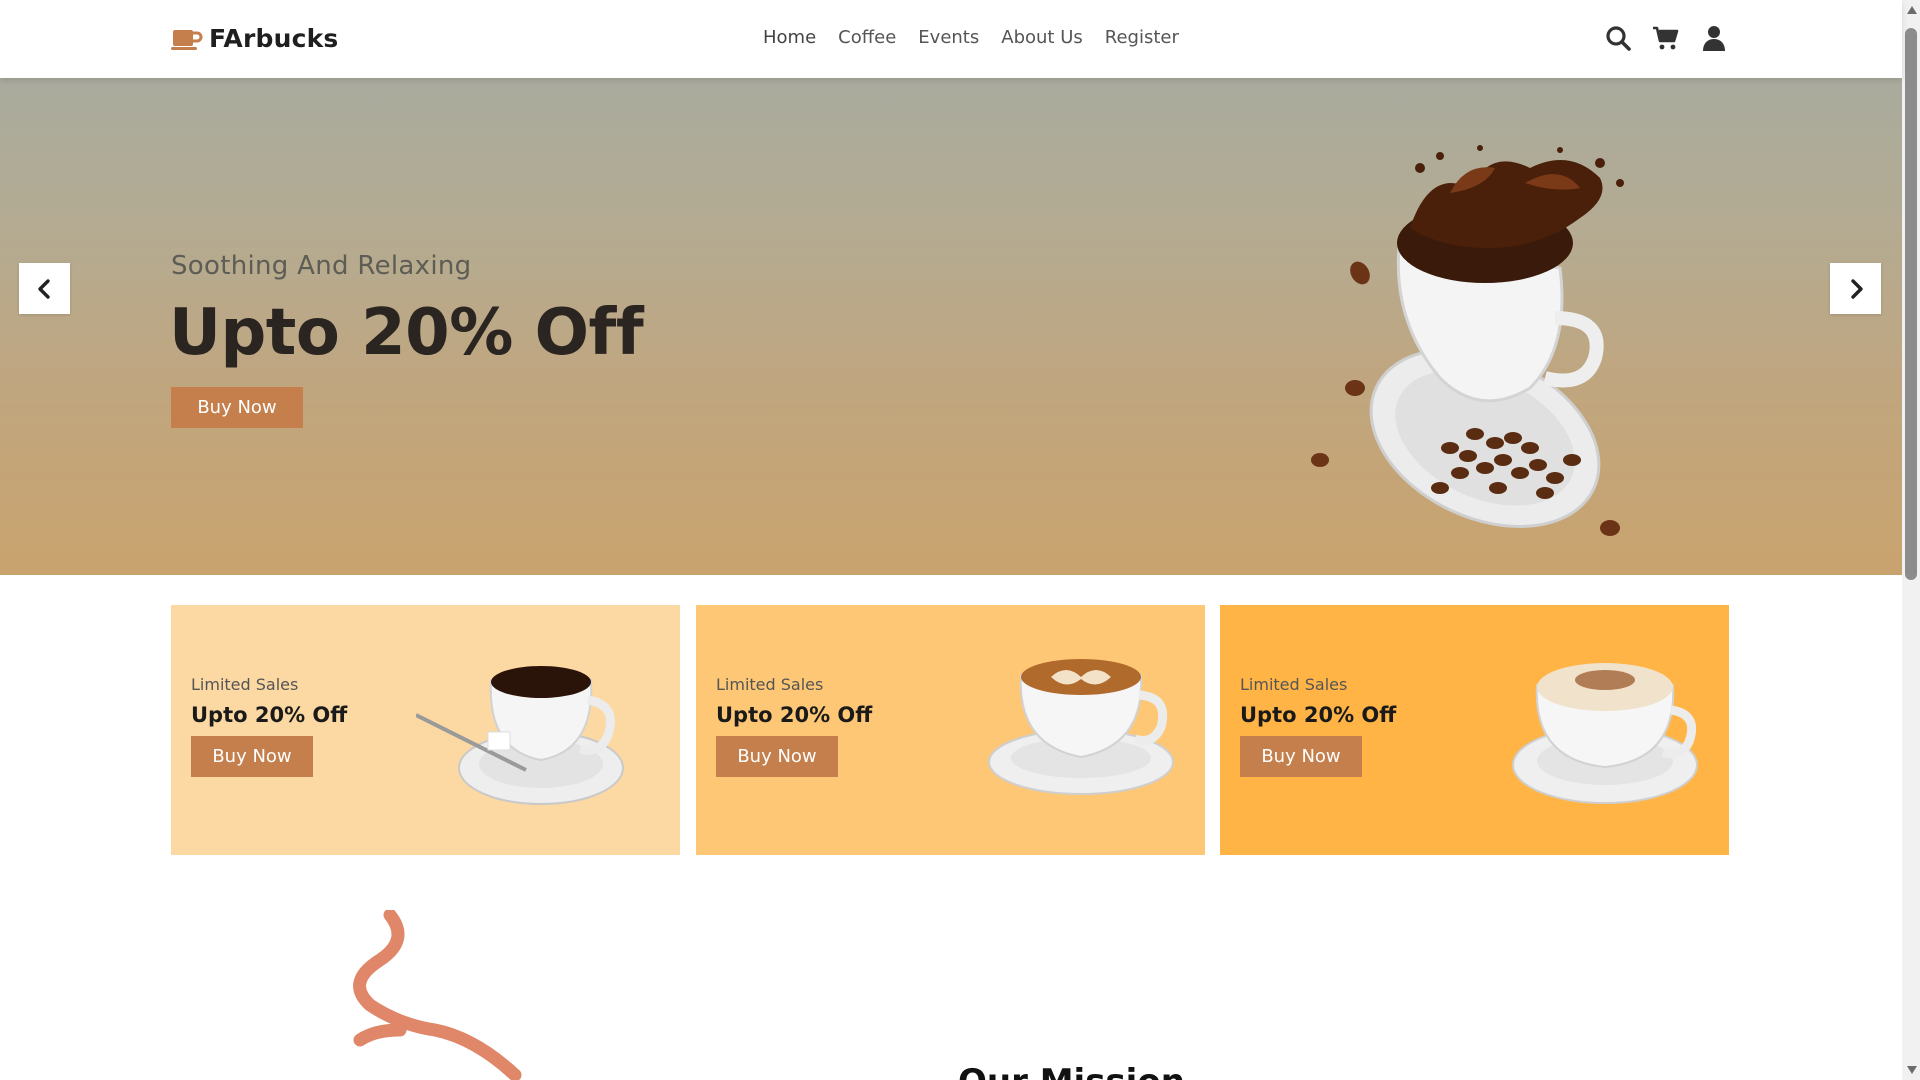 The width and height of the screenshot is (1920, 1080). What do you see at coordinates (1467, 340) in the screenshot?
I see `coffee-cup-splash-image` at bounding box center [1467, 340].